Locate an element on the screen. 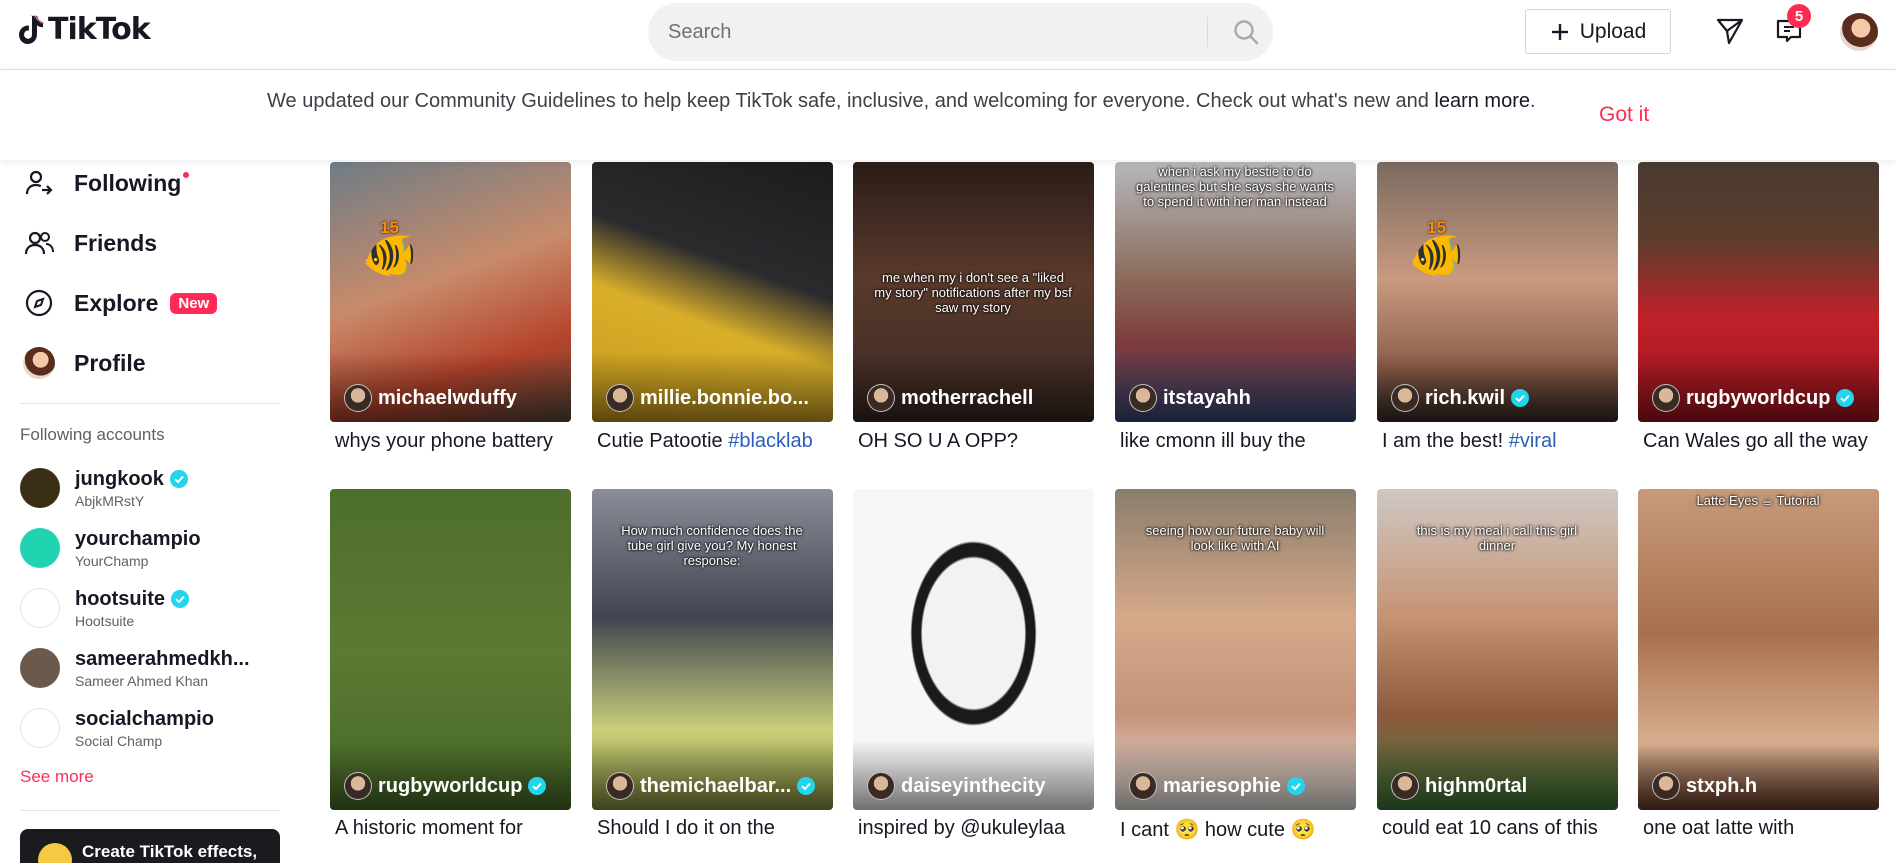  author-name: michaelwduffy is located at coordinates (447, 397).